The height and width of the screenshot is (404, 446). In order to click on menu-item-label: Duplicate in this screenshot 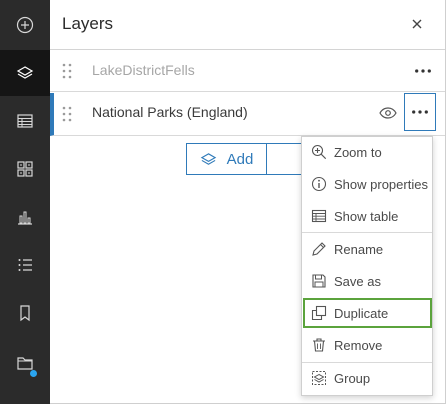, I will do `click(361, 313)`.